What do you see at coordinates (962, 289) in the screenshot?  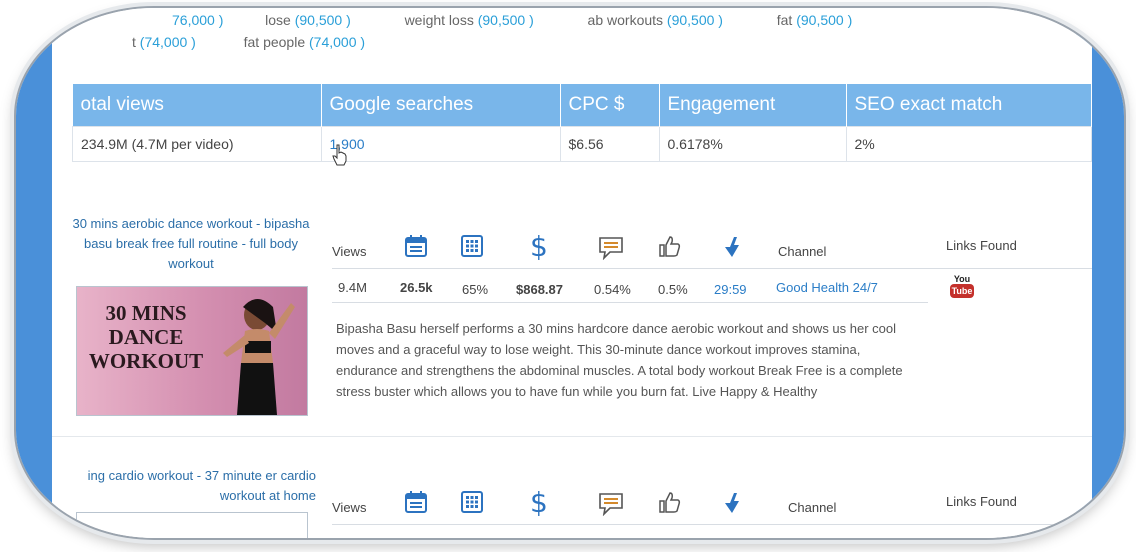 I see `youtube-icon: You Tube` at bounding box center [962, 289].